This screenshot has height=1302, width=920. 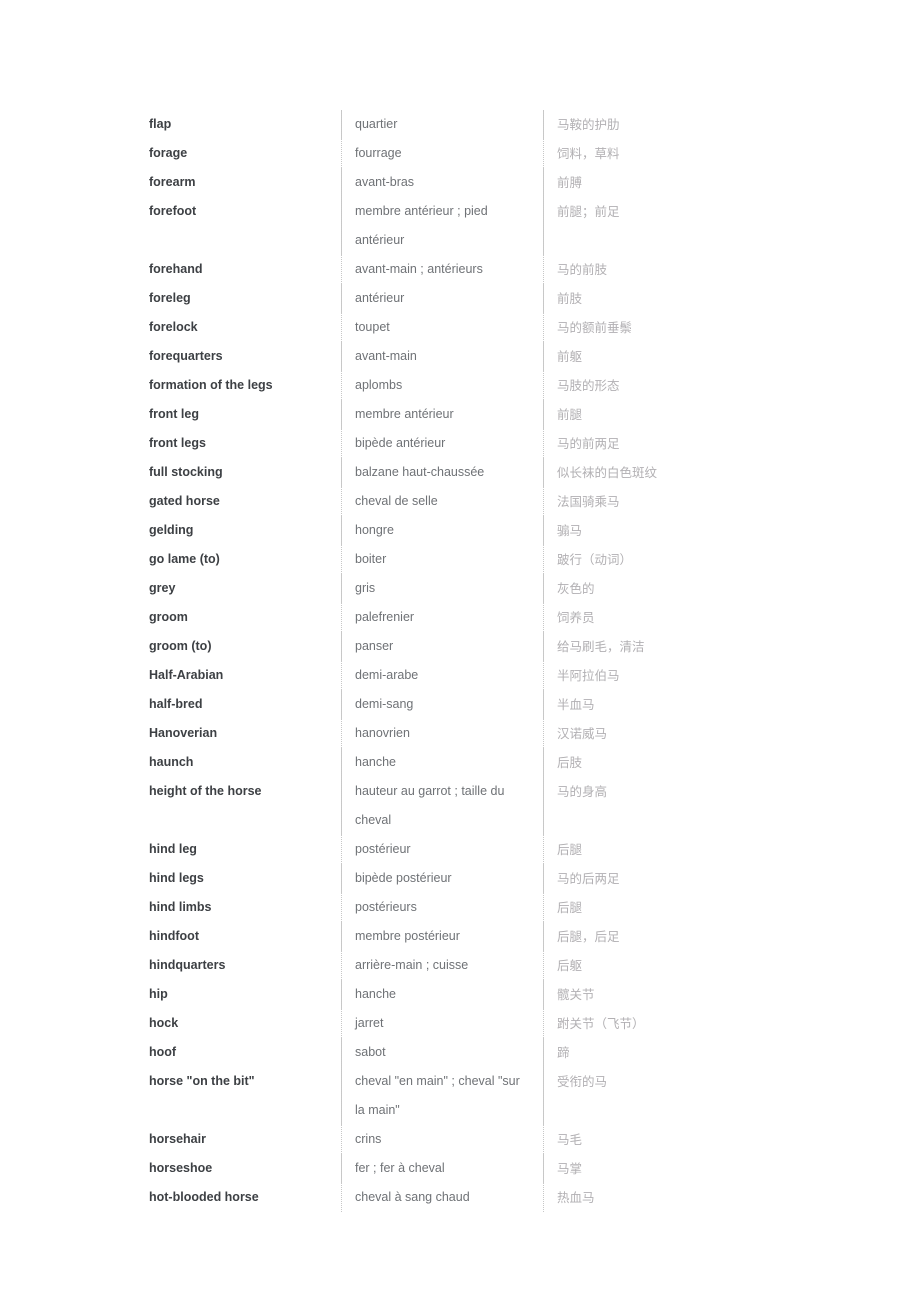 What do you see at coordinates (666, 733) in the screenshot?
I see `glossary-term-zh: 汉诺威马` at bounding box center [666, 733].